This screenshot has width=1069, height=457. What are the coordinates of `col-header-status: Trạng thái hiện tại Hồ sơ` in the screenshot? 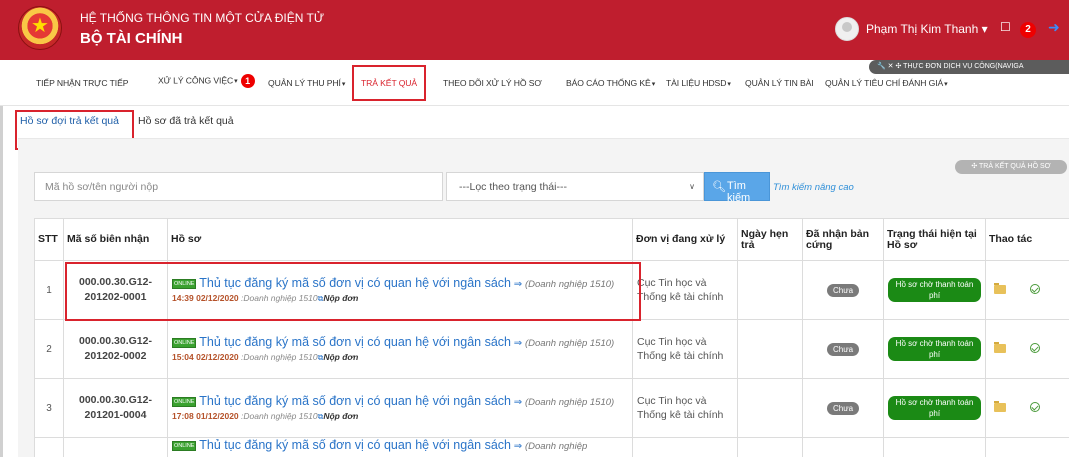 It's located at (934, 239).